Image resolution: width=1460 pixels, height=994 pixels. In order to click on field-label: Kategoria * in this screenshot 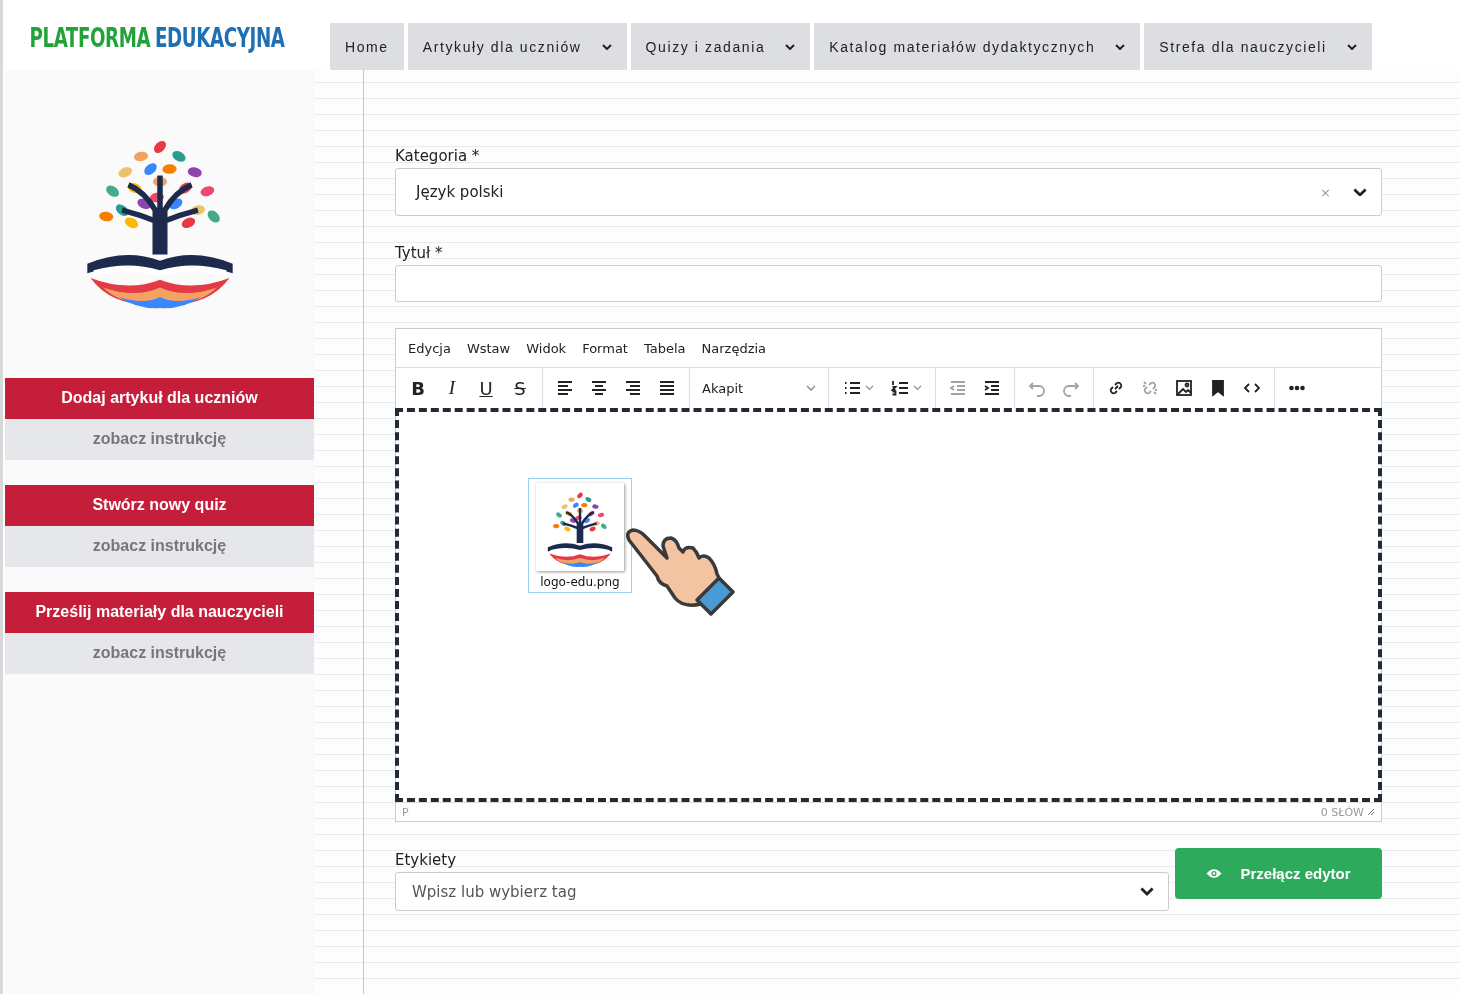, I will do `click(438, 156)`.